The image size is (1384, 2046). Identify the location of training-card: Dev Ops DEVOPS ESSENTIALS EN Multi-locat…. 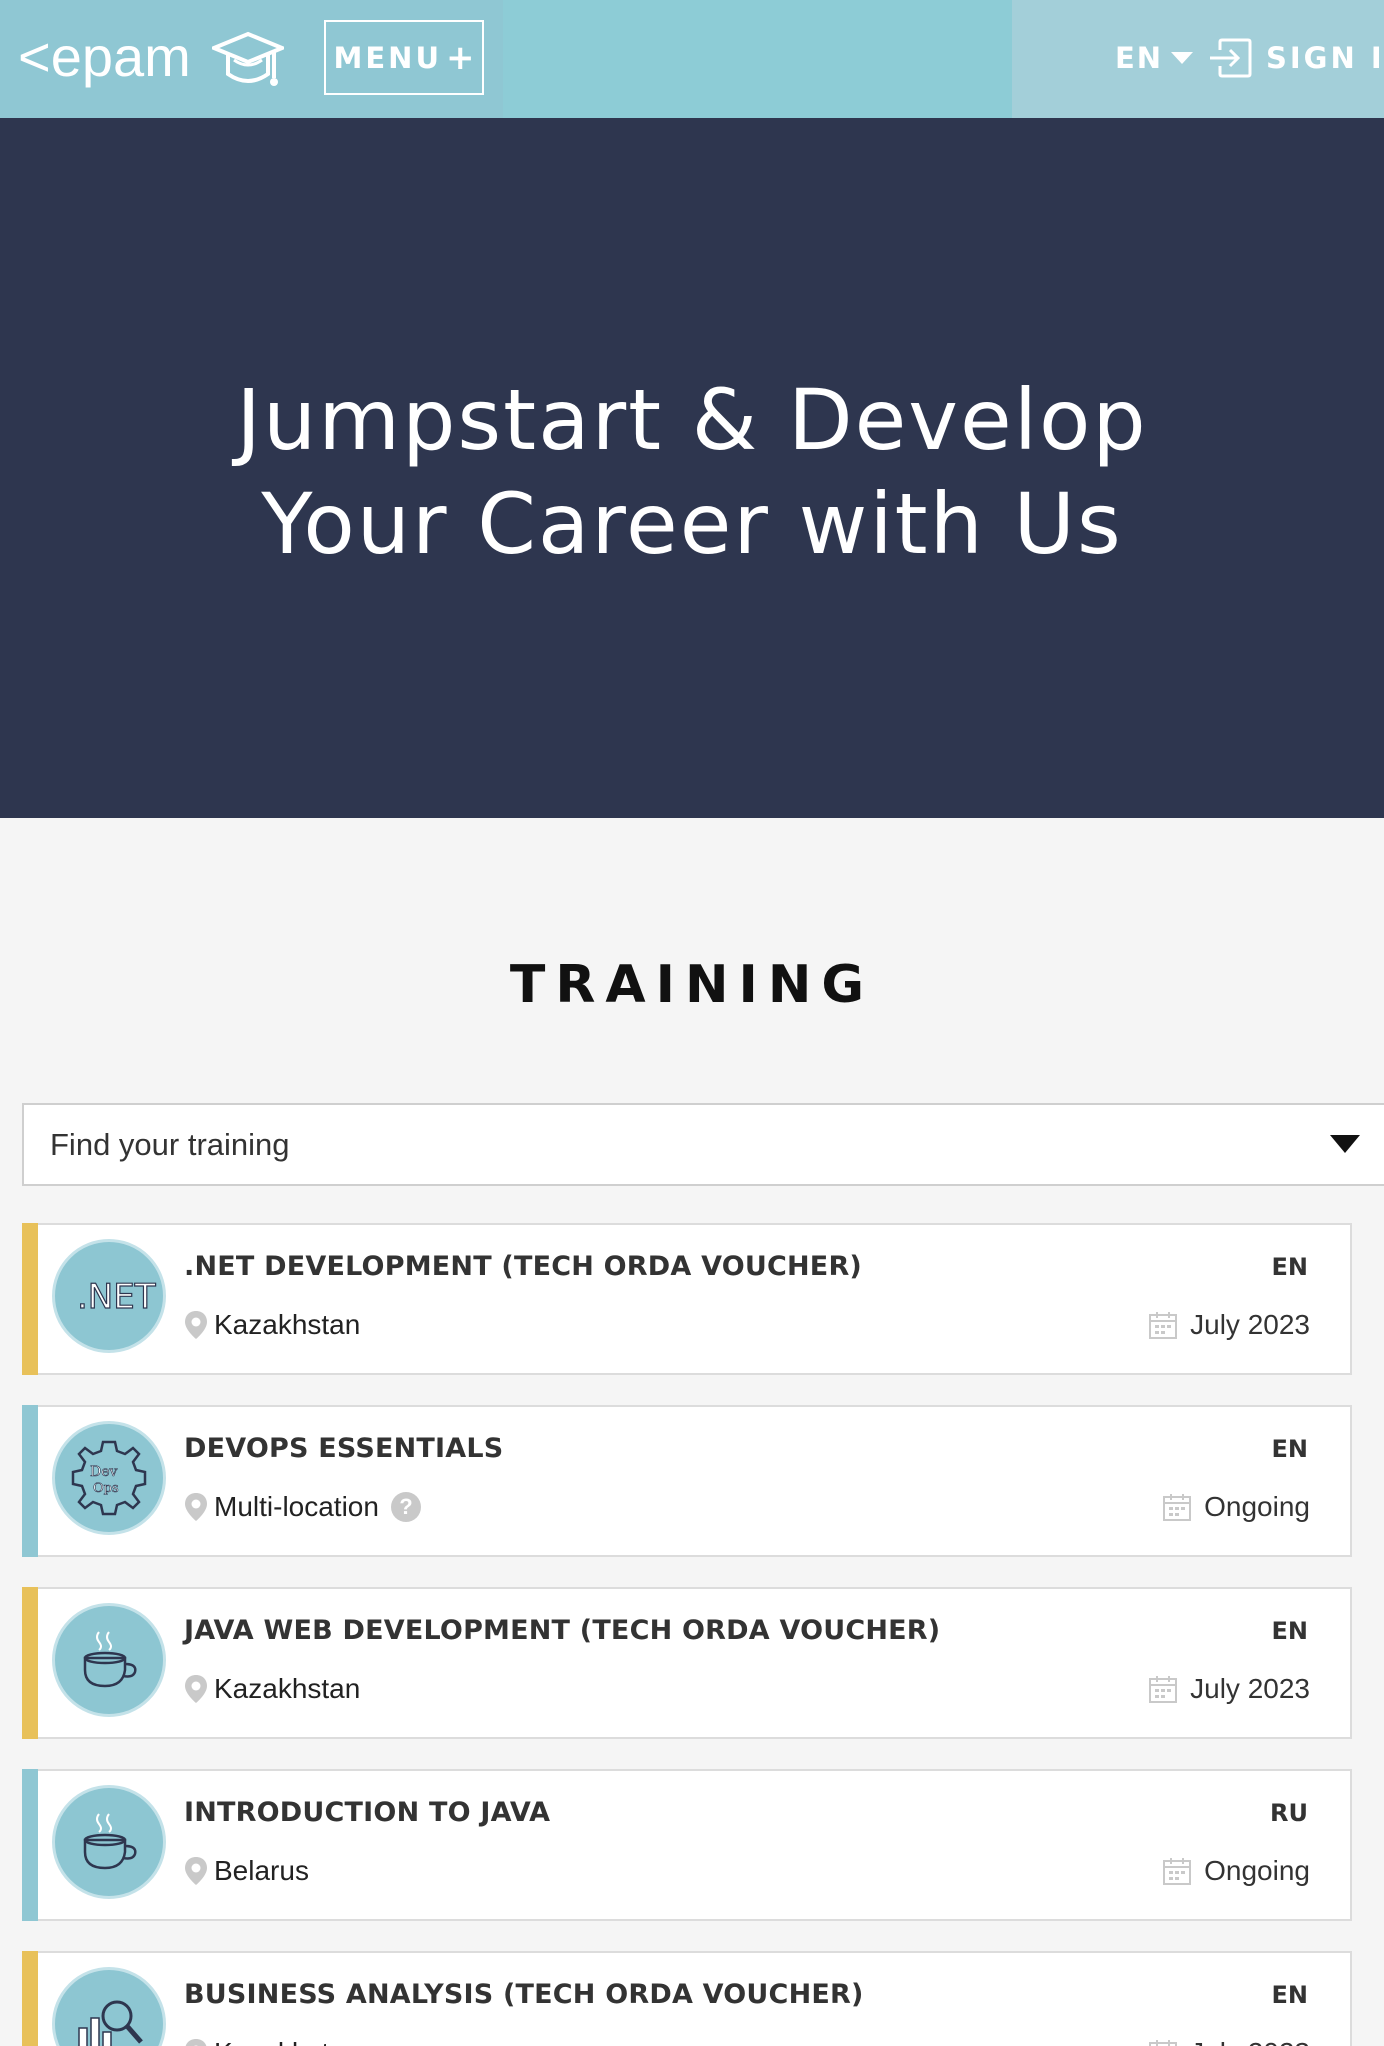
(687, 1481).